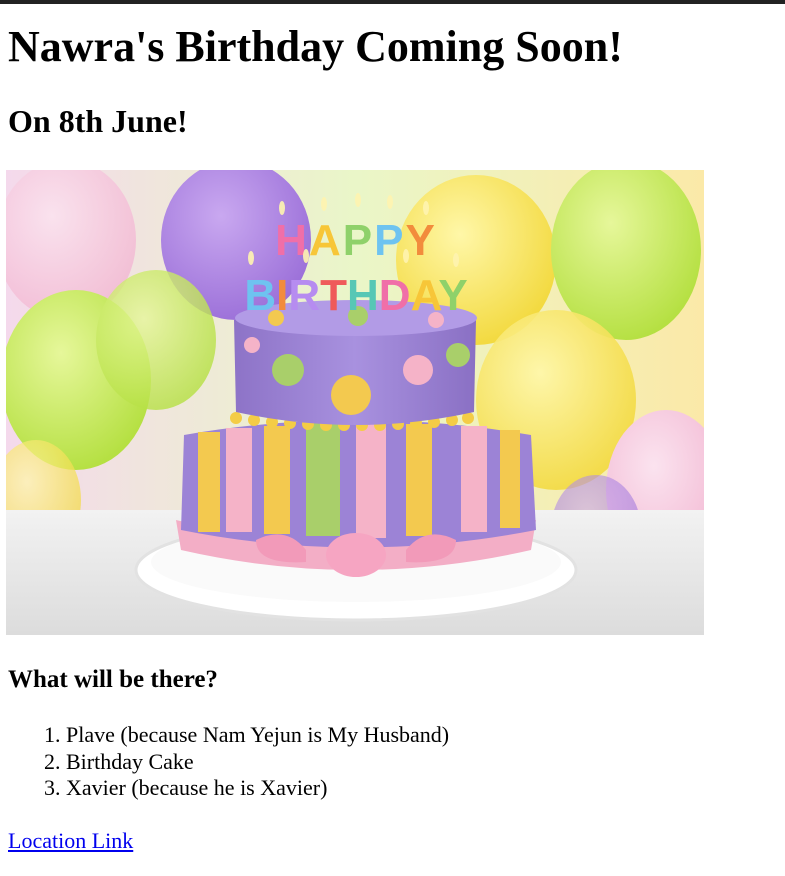 This screenshot has height=876, width=785. What do you see at coordinates (333, 295) in the screenshot?
I see `candle-letter: T` at bounding box center [333, 295].